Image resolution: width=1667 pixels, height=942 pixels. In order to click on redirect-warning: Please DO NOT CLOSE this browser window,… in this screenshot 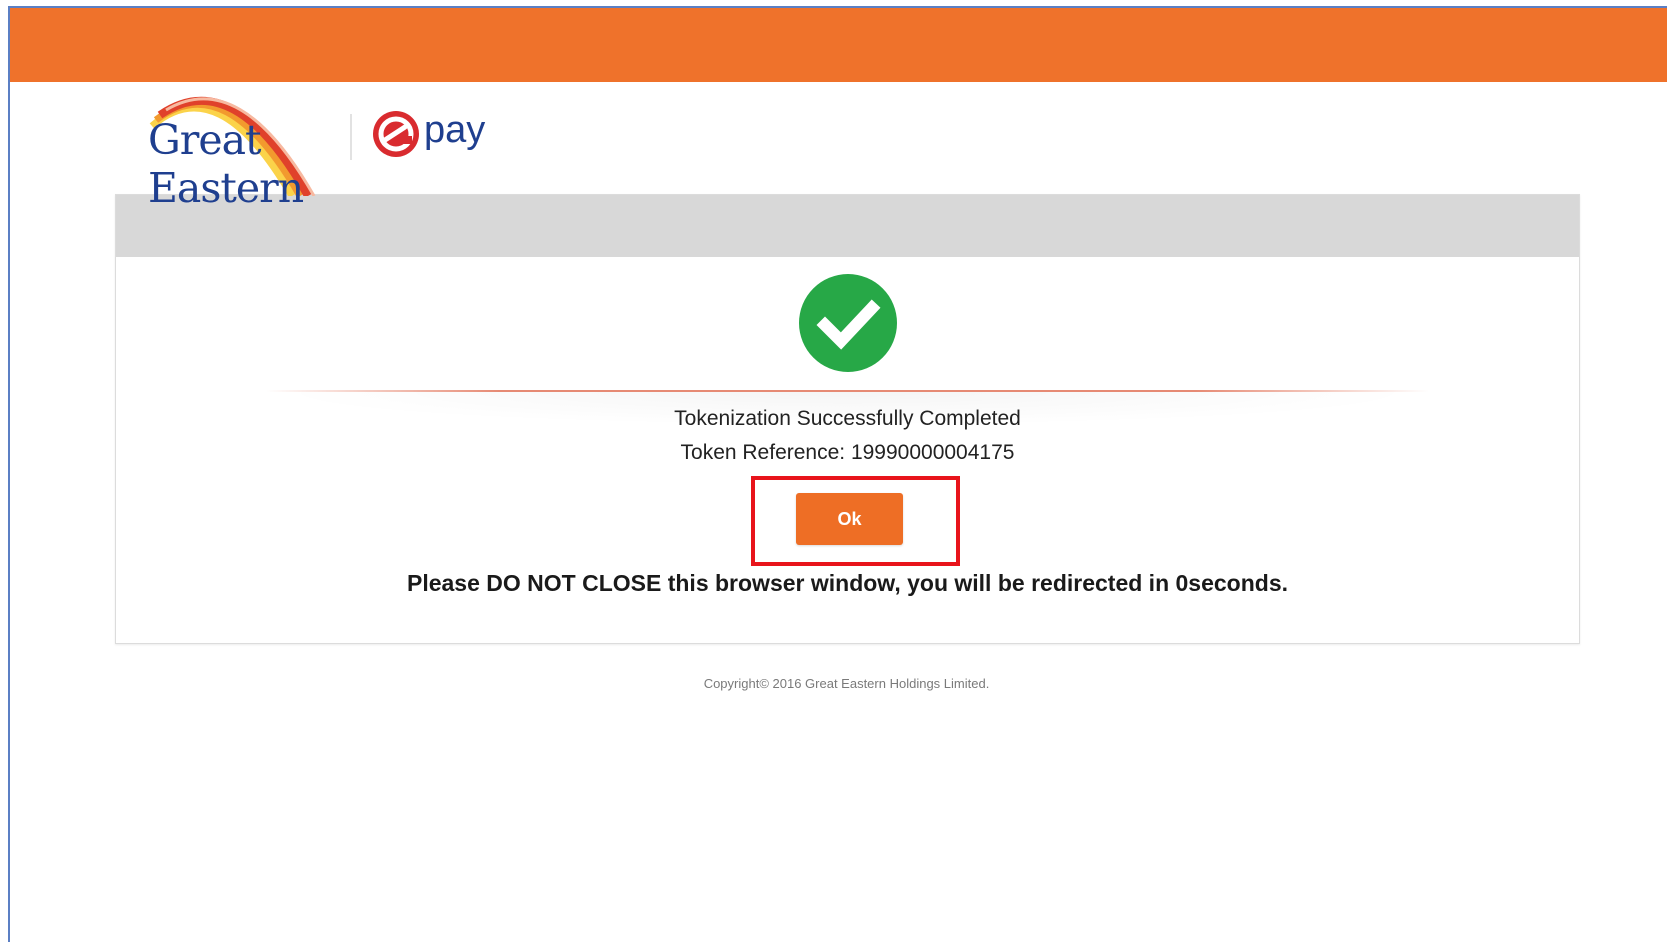, I will do `click(847, 583)`.